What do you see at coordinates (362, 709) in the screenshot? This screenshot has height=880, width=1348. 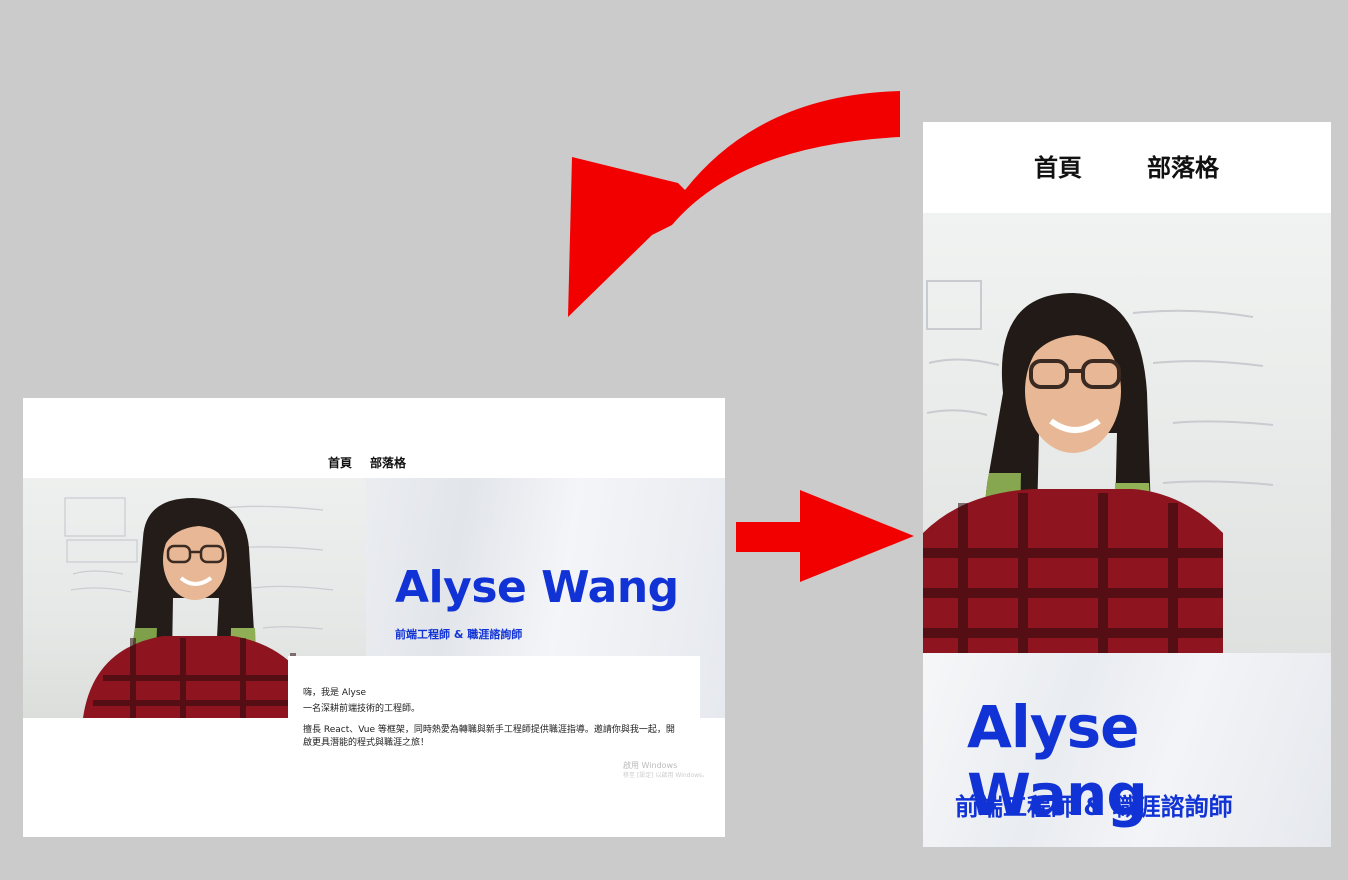 I see `intro-role-line: 一名深耕前端技術的工程師。` at bounding box center [362, 709].